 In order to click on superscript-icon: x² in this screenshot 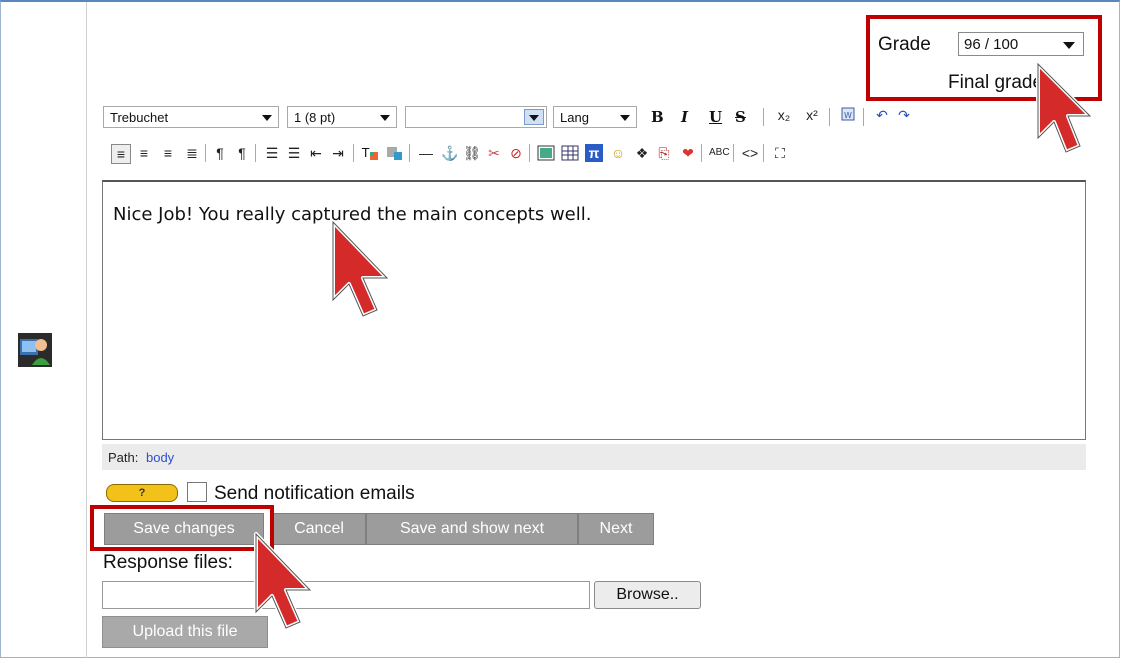, I will do `click(812, 115)`.